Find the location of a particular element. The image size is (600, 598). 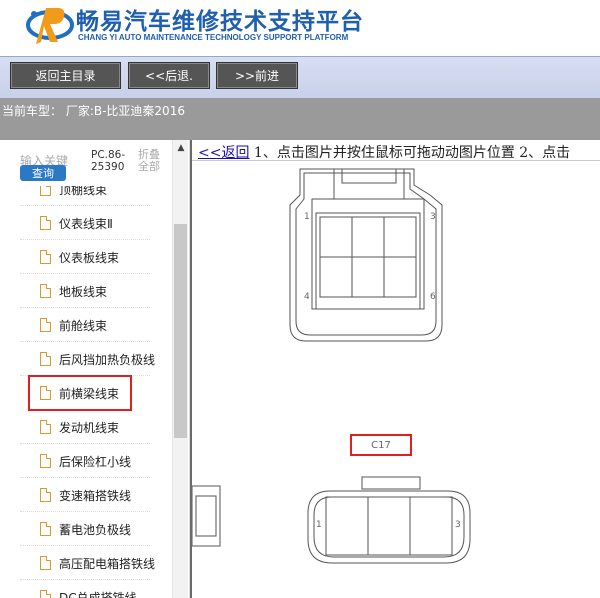

tree-item: 顶棚线束 is located at coordinates (85, 196).